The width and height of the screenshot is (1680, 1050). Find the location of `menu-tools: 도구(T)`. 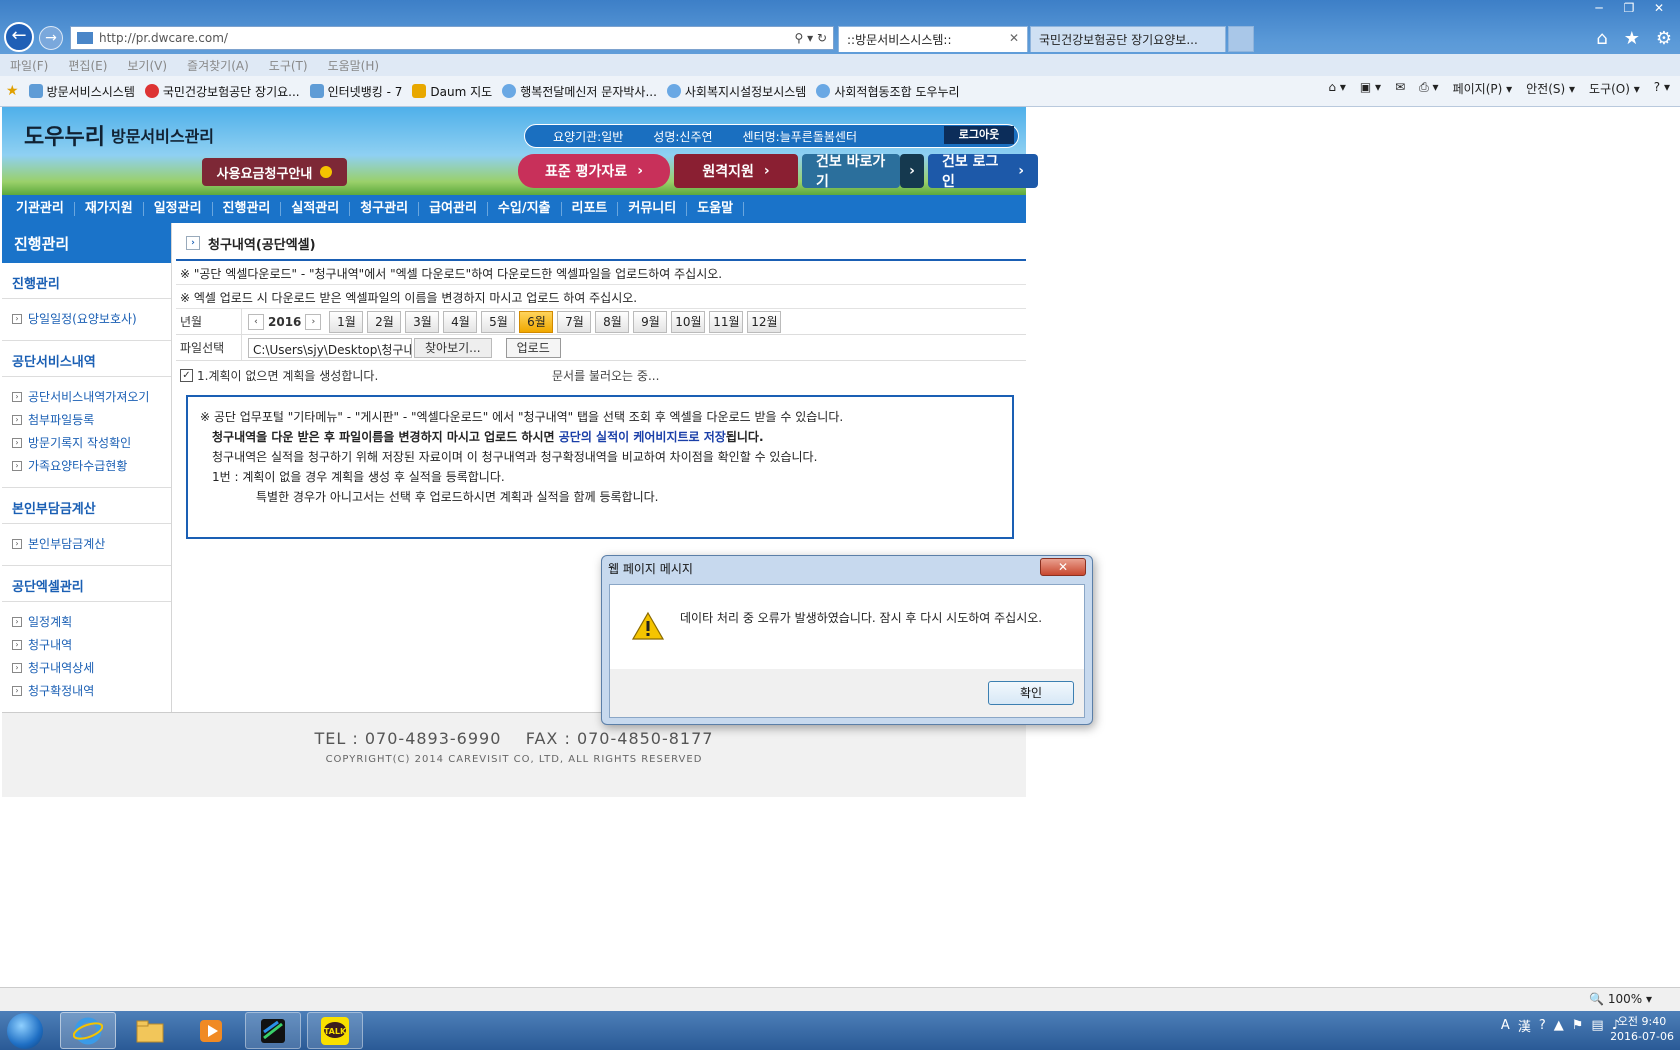

menu-tools: 도구(T) is located at coordinates (288, 65).